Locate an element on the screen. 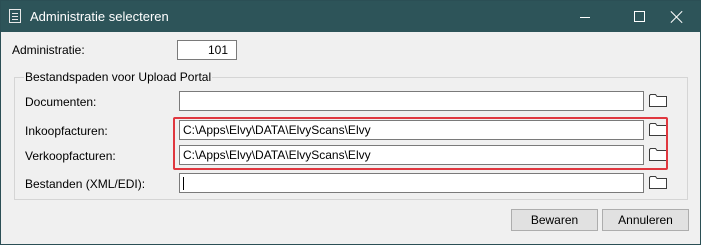 This screenshot has height=245, width=701. groupbox-title: Bestandspaden voor Upload Portal is located at coordinates (118, 77).